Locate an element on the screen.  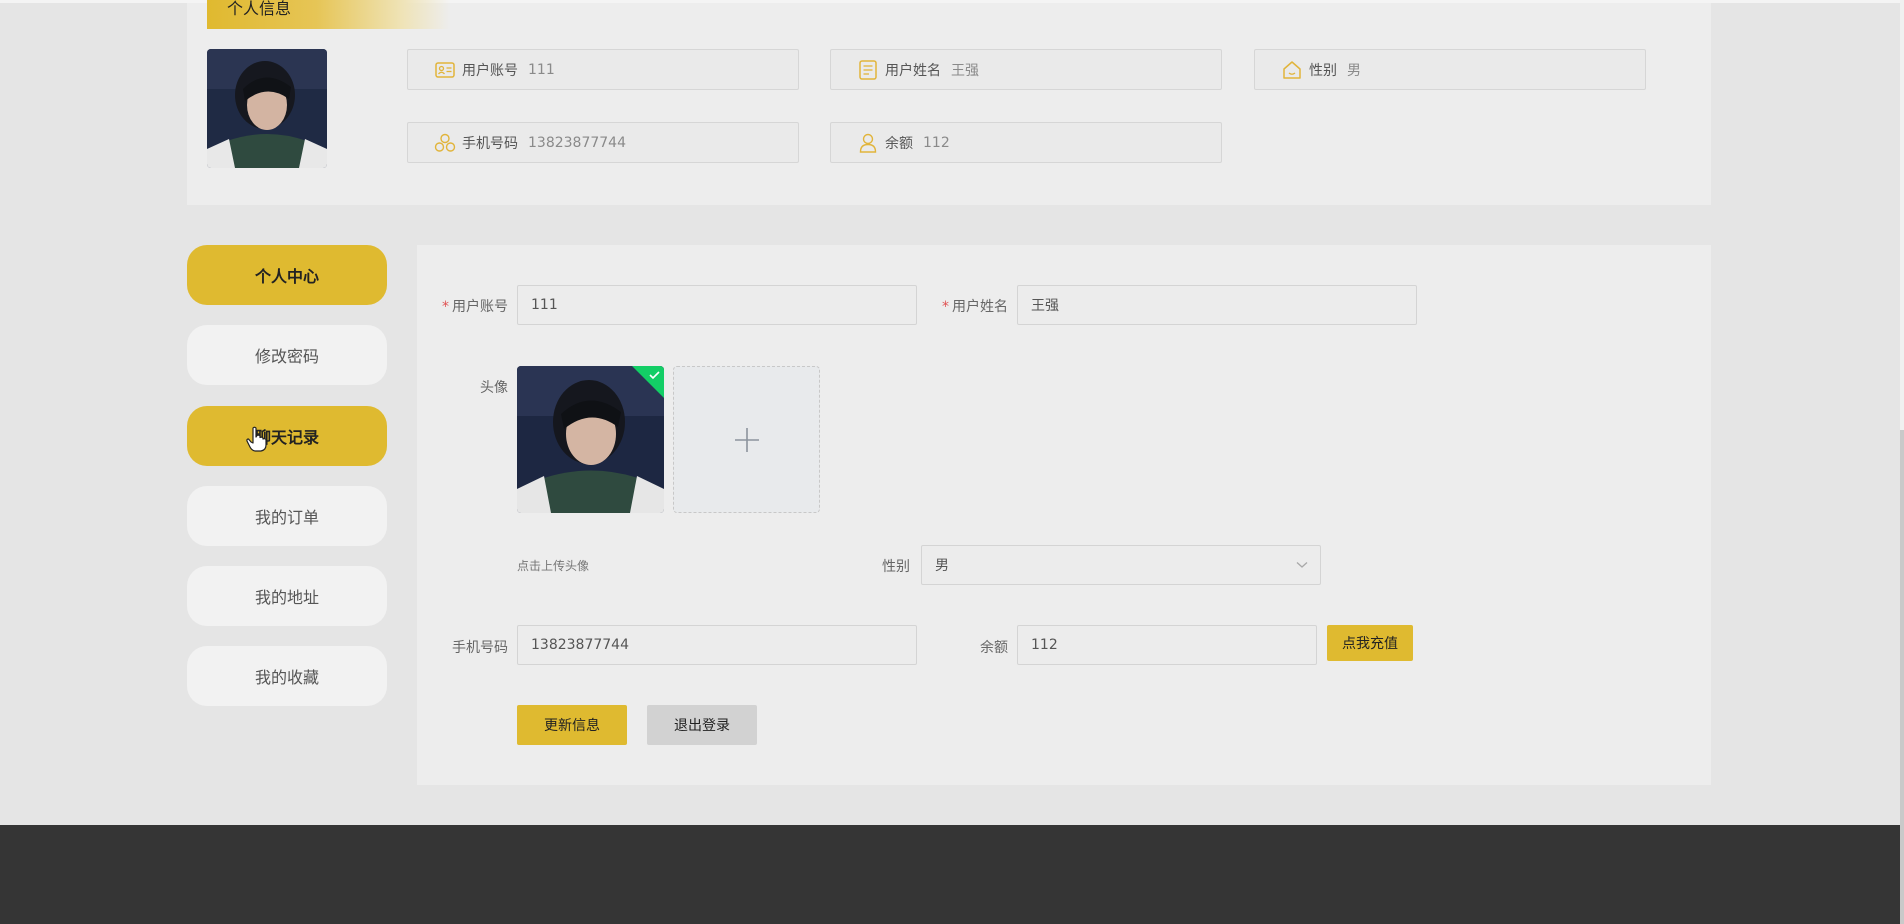
profile-balance-field: 余额 112 is located at coordinates (1026, 142).